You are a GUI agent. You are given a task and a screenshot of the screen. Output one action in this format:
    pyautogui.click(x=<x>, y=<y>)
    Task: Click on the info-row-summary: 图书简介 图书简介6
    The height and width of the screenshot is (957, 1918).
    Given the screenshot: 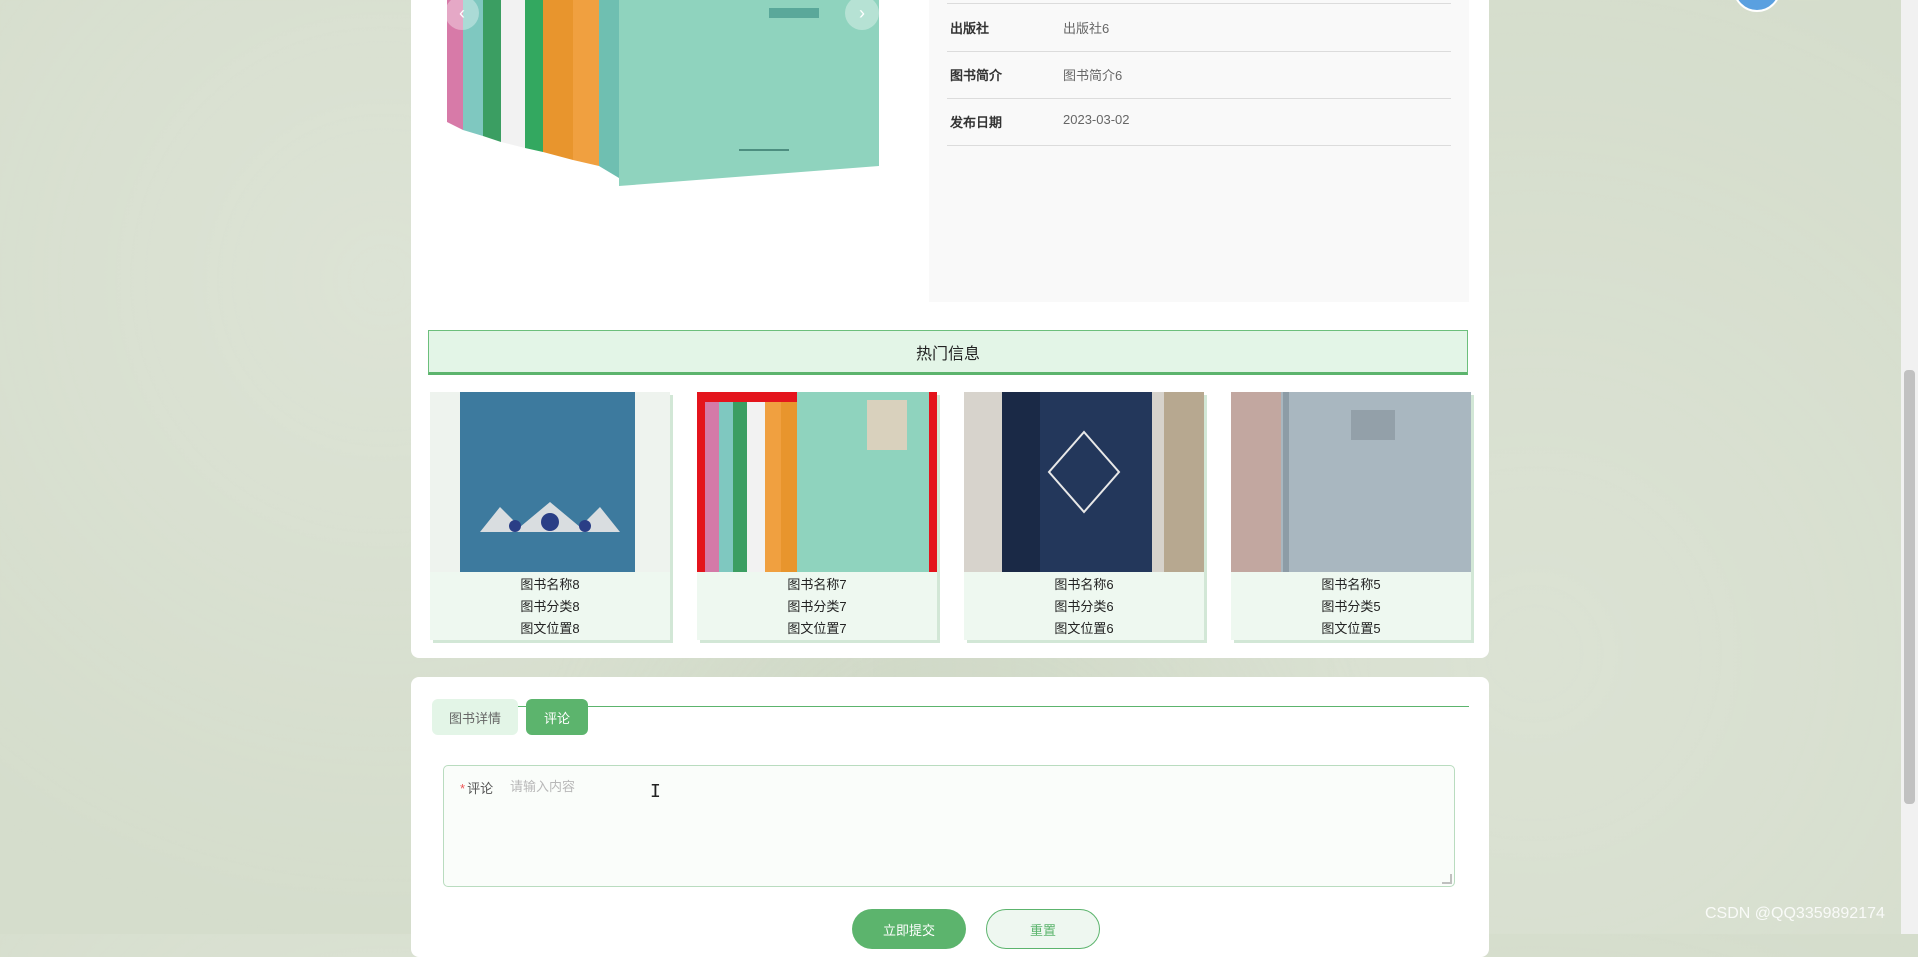 What is the action you would take?
    pyautogui.click(x=1199, y=75)
    